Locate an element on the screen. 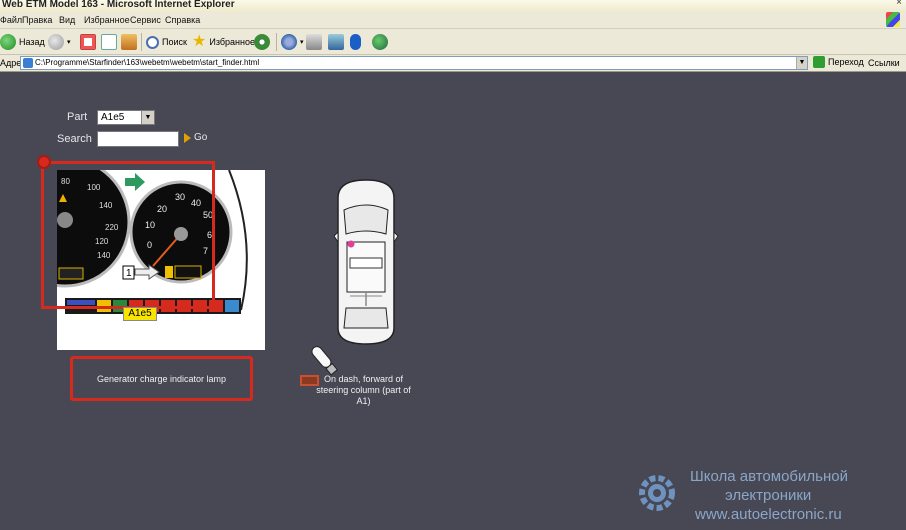 The image size is (906, 530). part-select: A1e5 ▼ is located at coordinates (126, 117).